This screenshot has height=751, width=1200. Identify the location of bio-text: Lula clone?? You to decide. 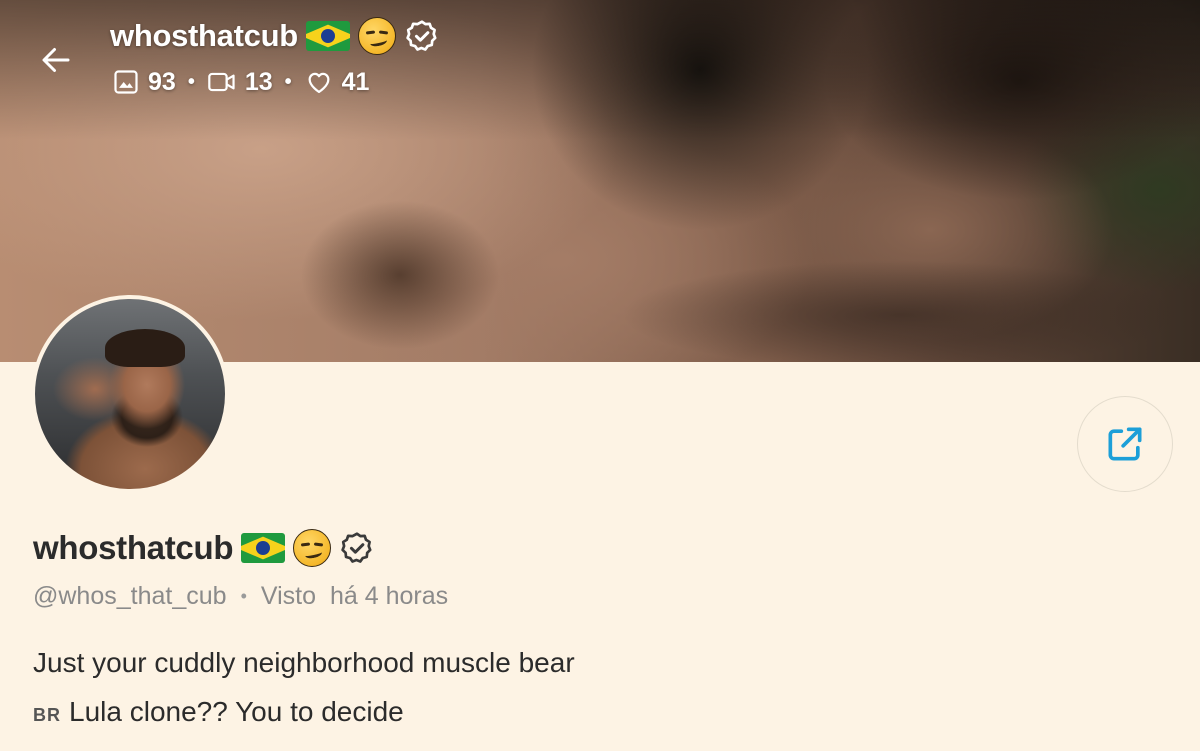
(236, 711).